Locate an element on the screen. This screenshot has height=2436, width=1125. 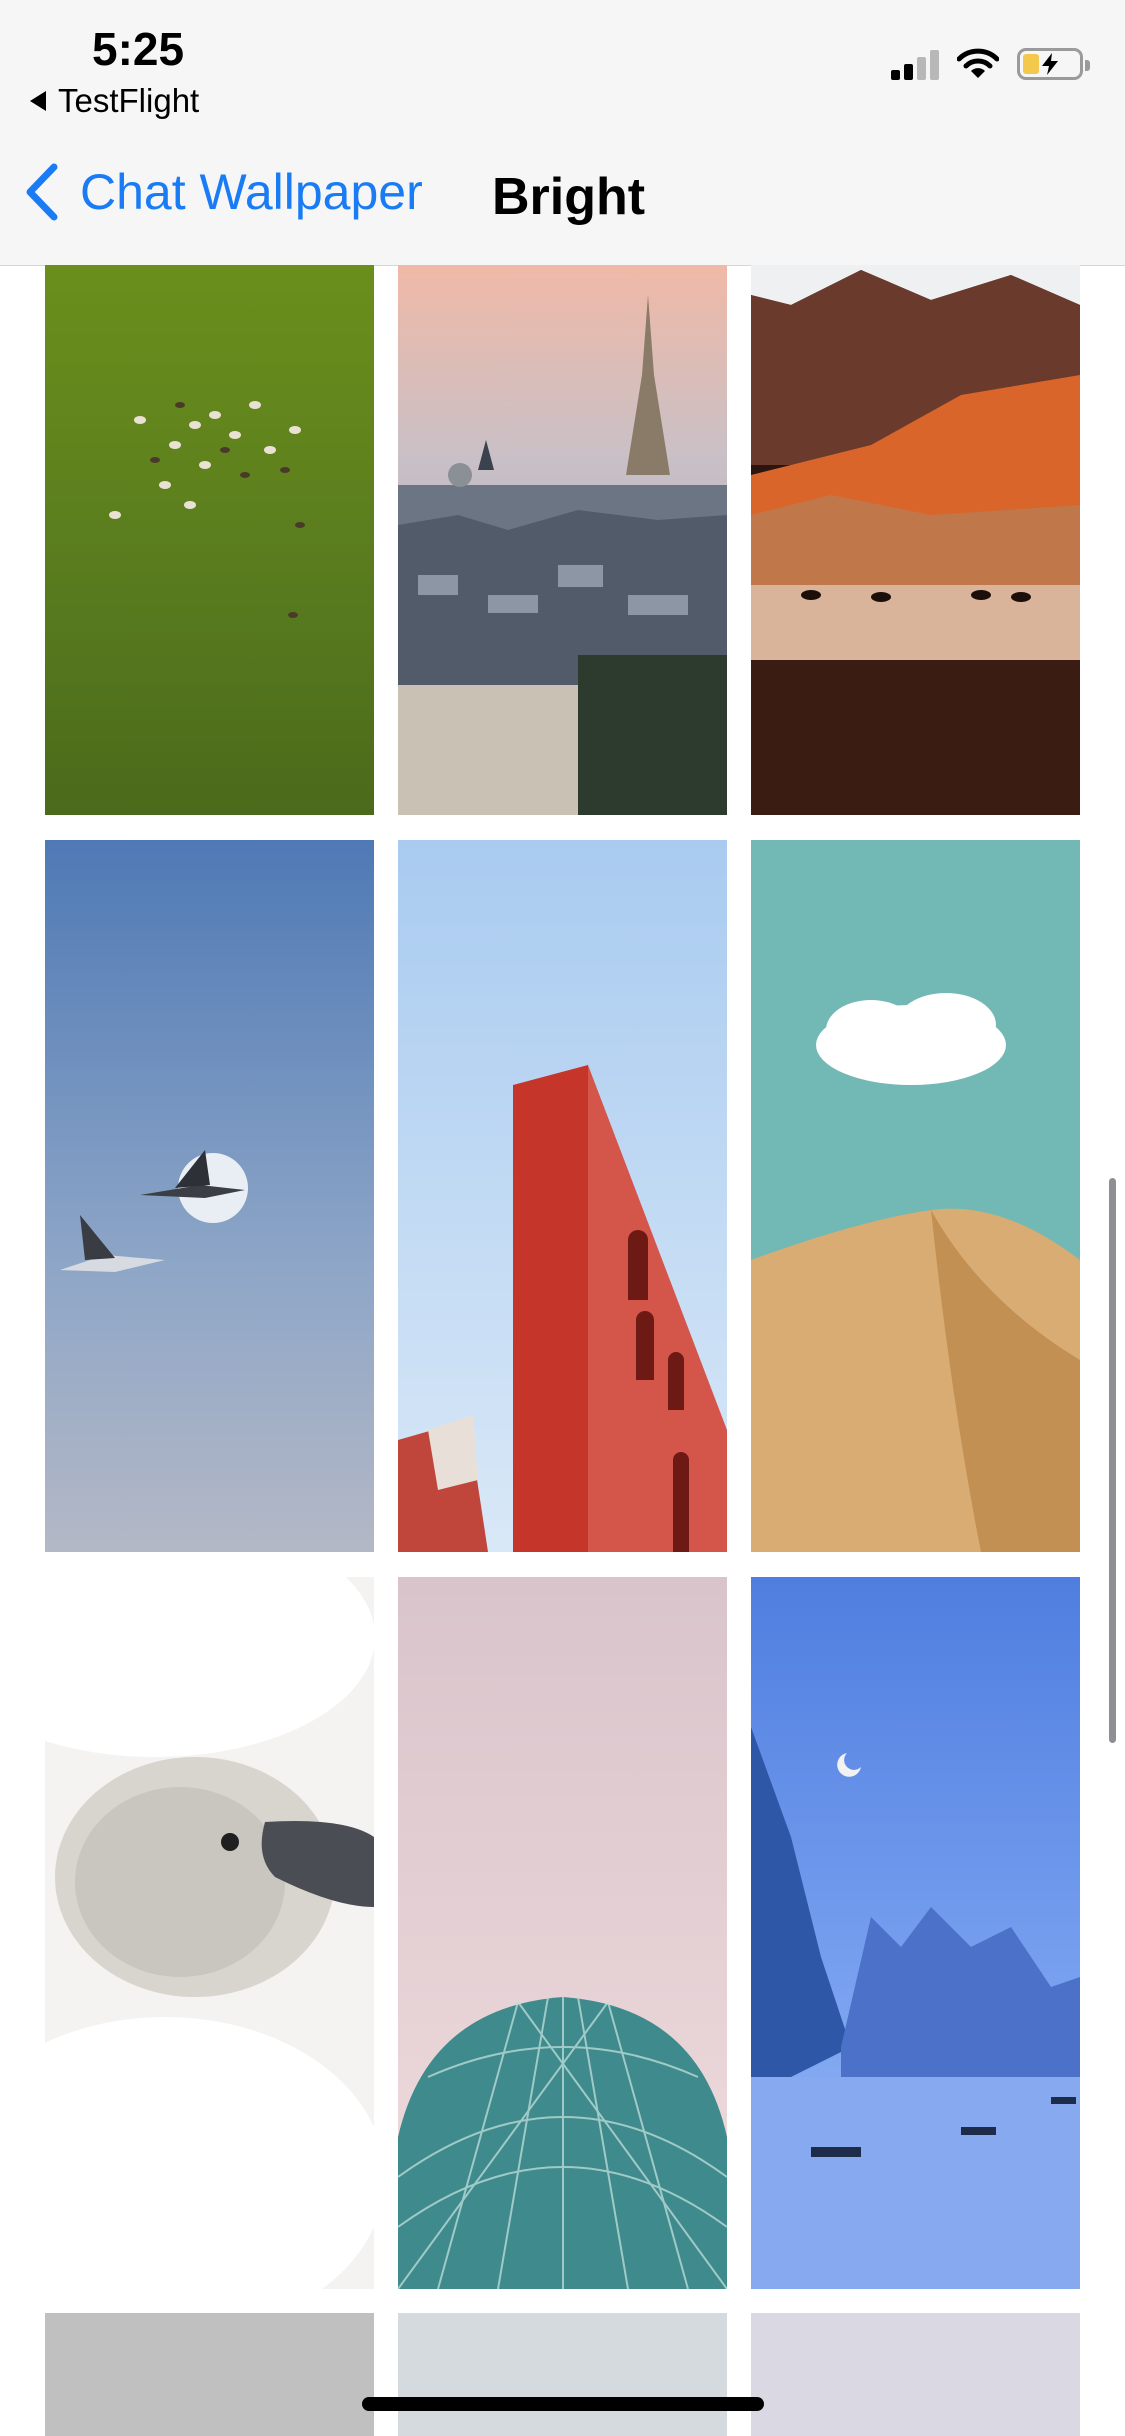
wallpaper-tile-paris-eiffel-tower is located at coordinates (562, 540).